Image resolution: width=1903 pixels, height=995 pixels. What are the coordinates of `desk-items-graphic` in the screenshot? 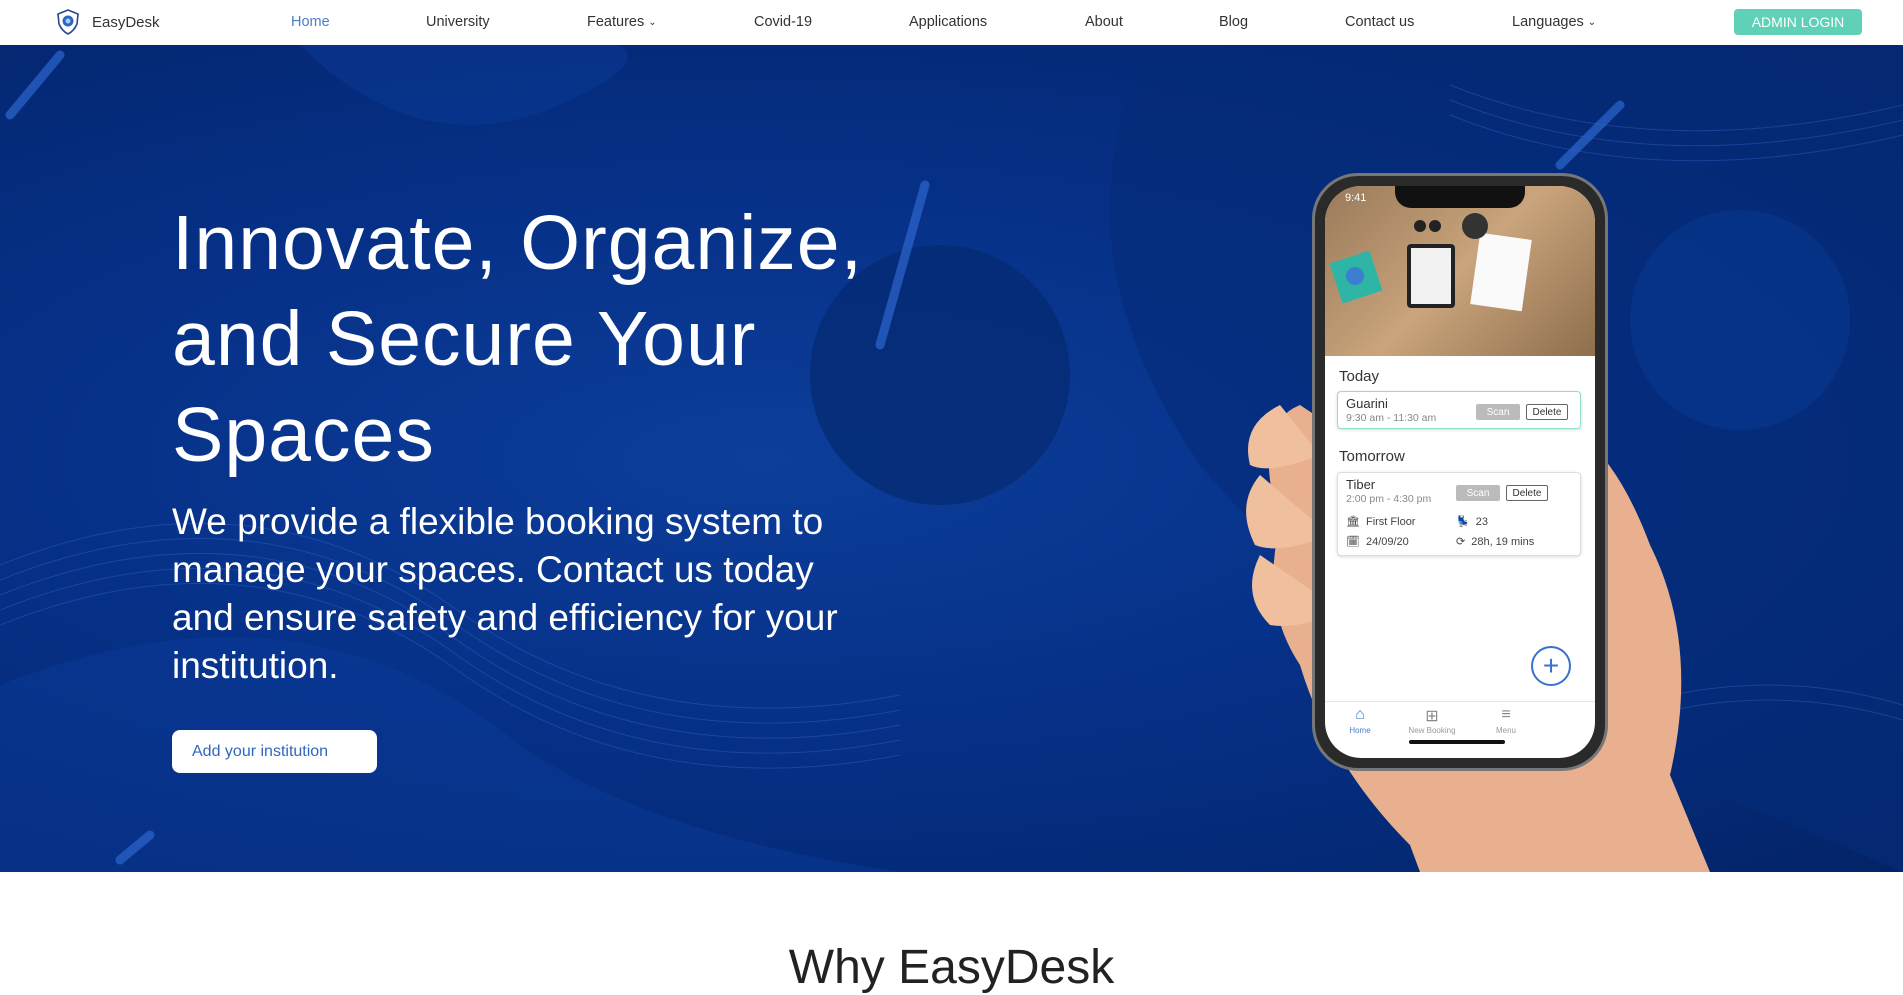 It's located at (1430, 262).